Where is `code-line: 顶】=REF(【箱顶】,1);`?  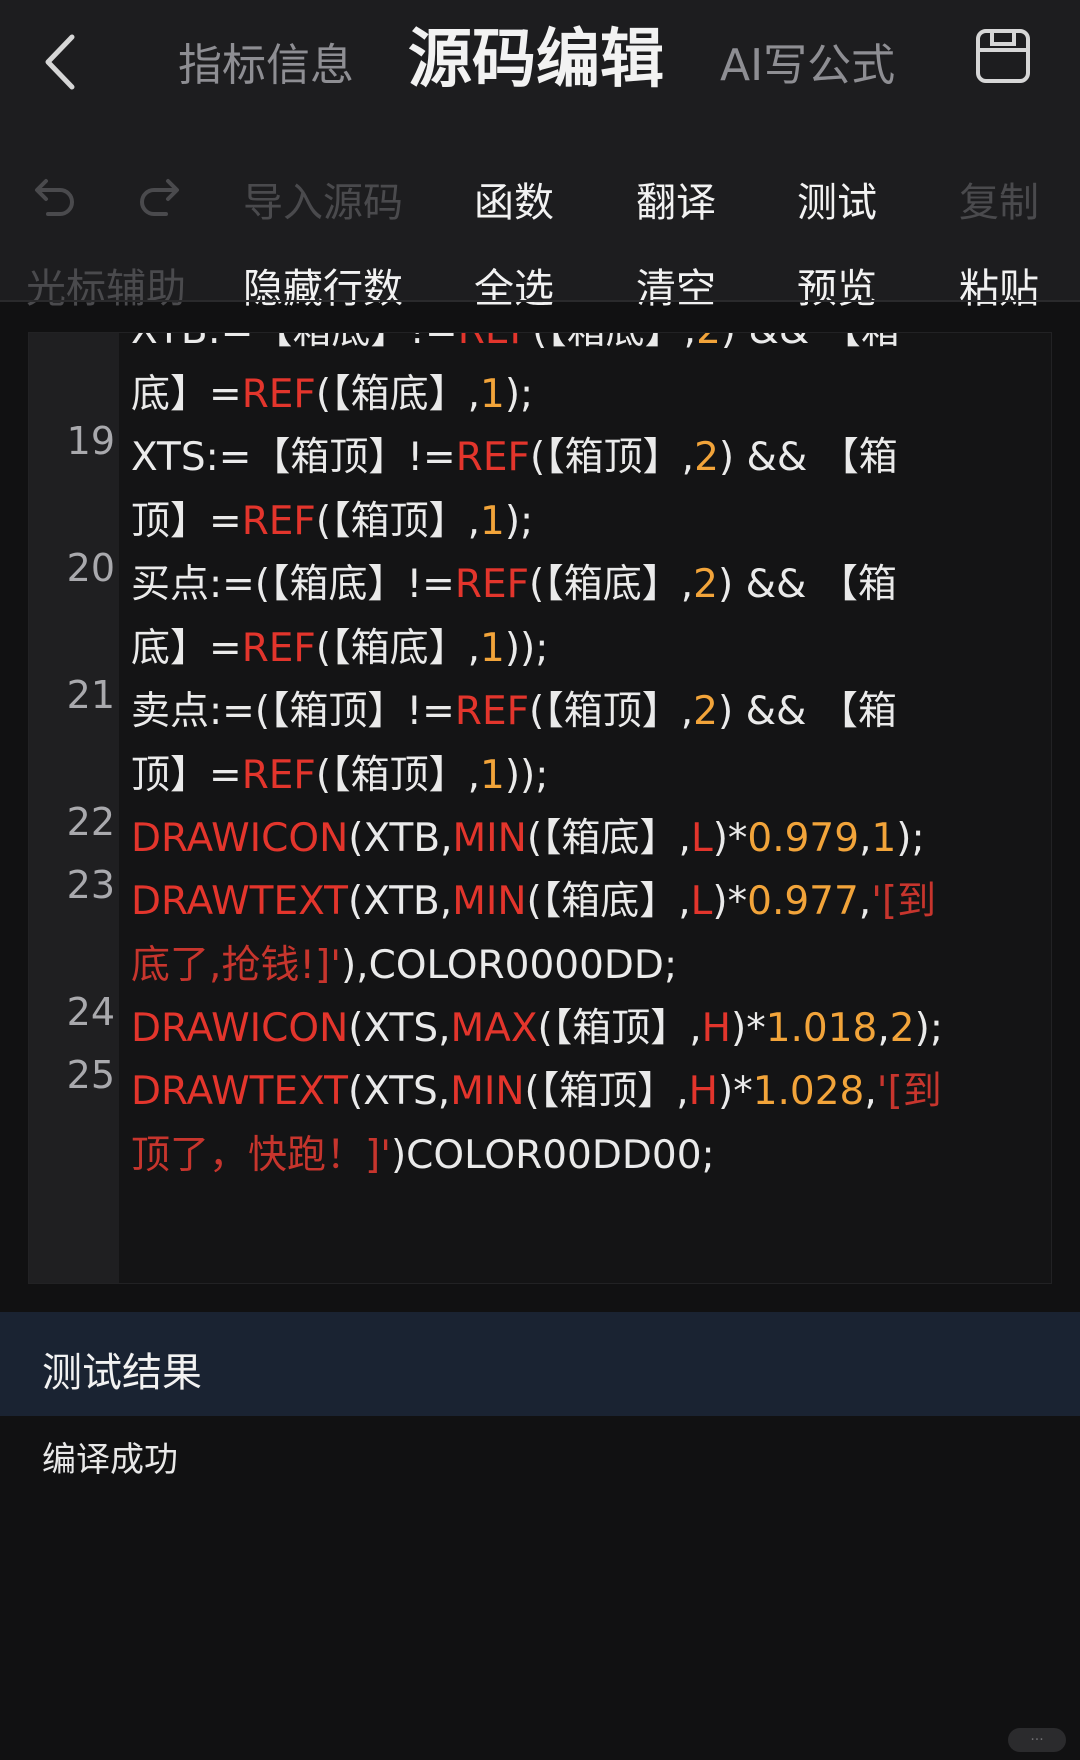
code-line: 顶】=REF(【箱顶】,1); is located at coordinates (332, 518).